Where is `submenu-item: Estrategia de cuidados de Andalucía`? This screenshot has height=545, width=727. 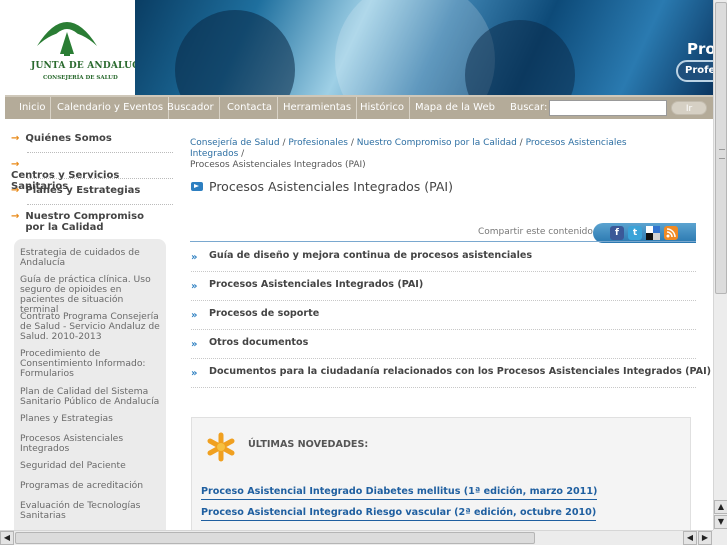
submenu-item: Estrategia de cuidados de Andalucía is located at coordinates (91, 258).